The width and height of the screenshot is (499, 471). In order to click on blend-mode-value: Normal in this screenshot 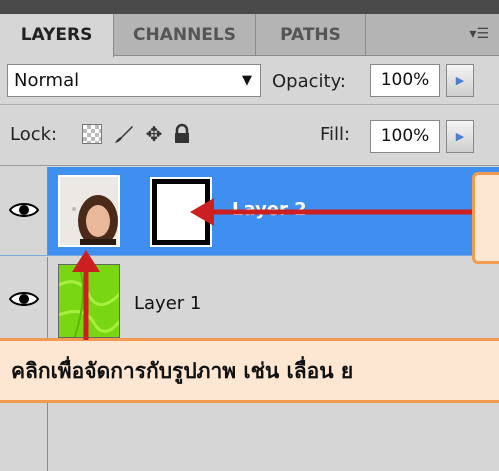, I will do `click(47, 80)`.